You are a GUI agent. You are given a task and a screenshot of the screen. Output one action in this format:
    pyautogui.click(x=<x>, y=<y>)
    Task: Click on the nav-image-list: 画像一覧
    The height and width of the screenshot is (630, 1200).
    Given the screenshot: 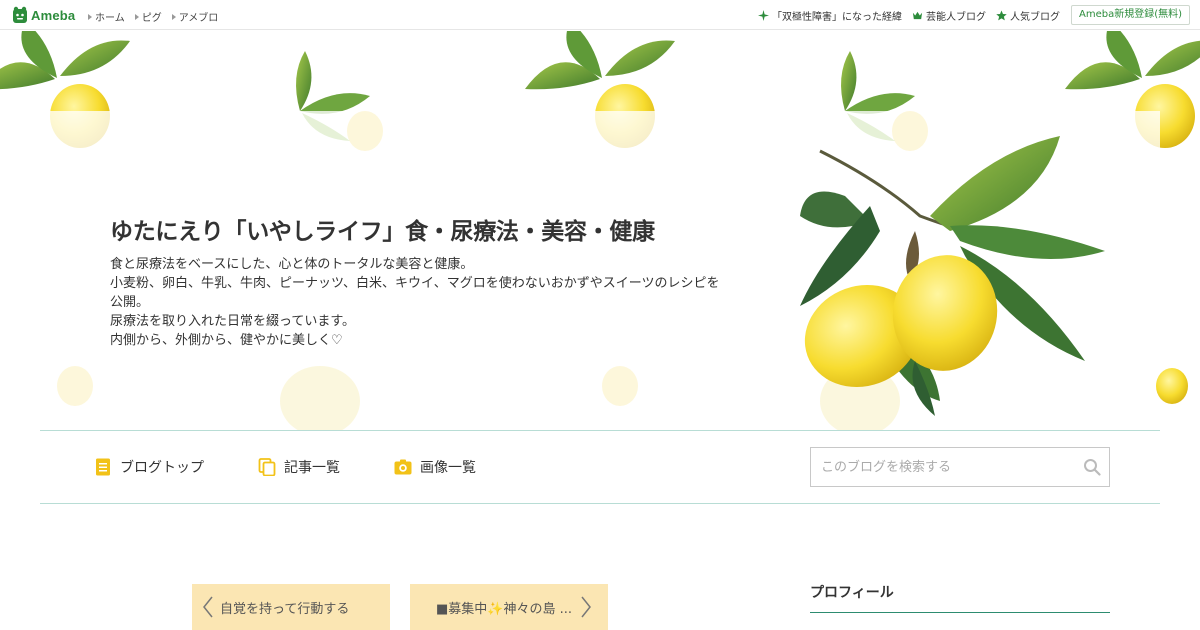 What is the action you would take?
    pyautogui.click(x=435, y=467)
    